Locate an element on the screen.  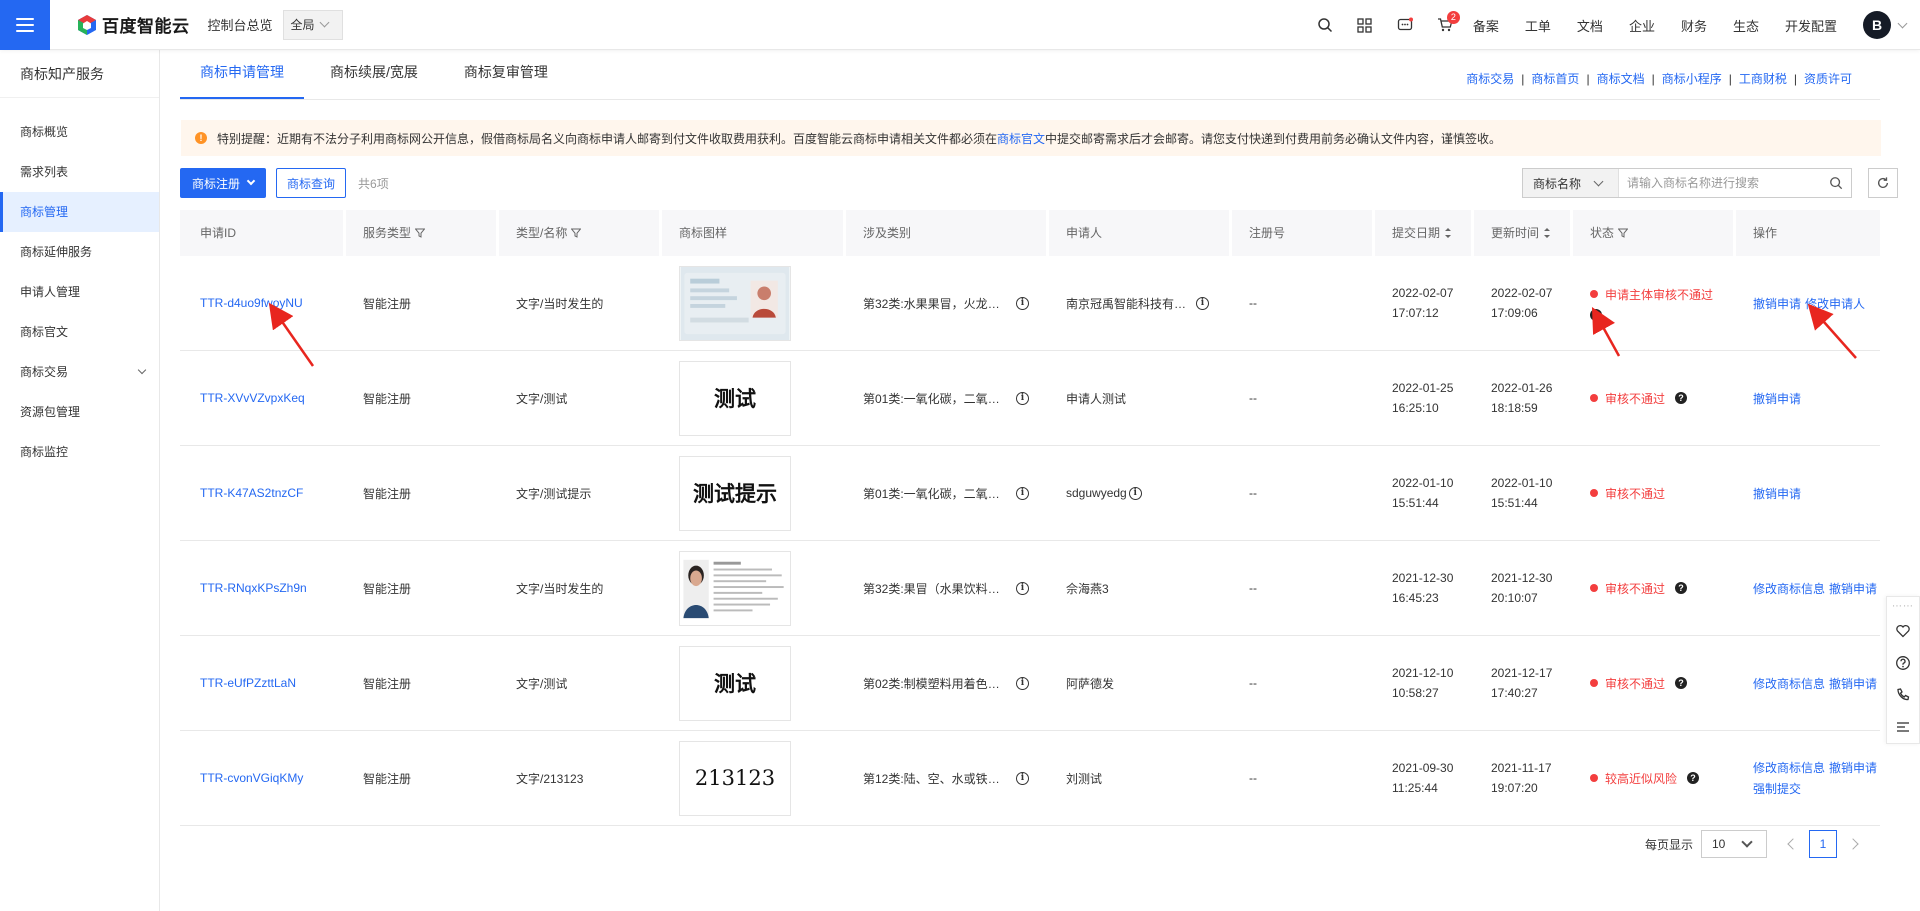
top-menu-enterprise: 企业 is located at coordinates (1642, 25).